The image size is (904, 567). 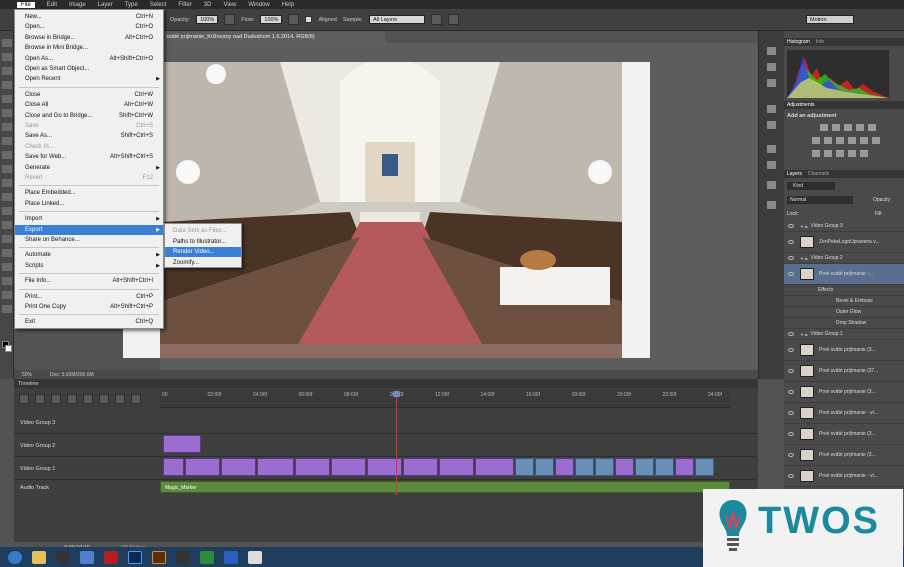 What do you see at coordinates (840, 153) in the screenshot?
I see `threshold-icon` at bounding box center [840, 153].